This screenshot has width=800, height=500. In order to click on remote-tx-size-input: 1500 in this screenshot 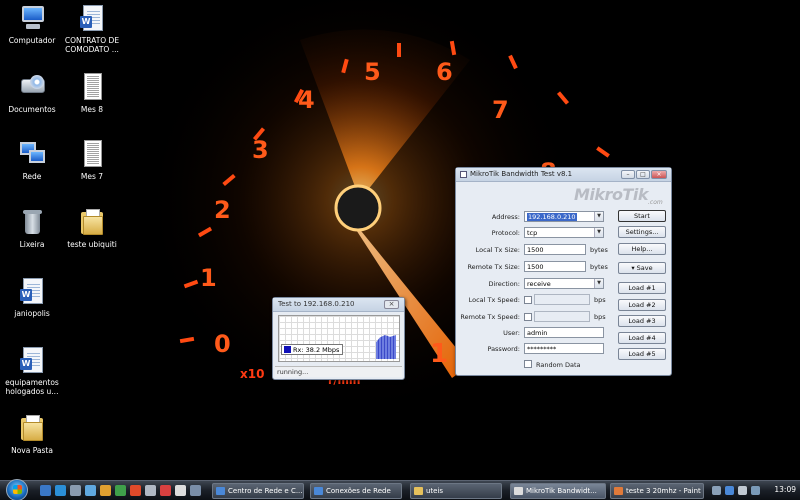, I will do `click(555, 266)`.